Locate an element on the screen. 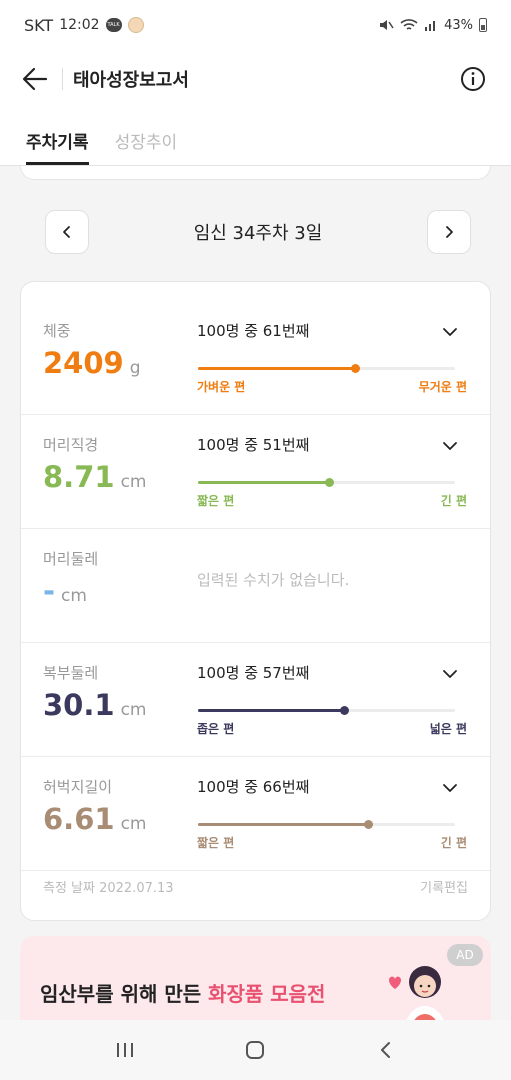  week-navigator: 임신 34주차 3일 is located at coordinates (258, 232).